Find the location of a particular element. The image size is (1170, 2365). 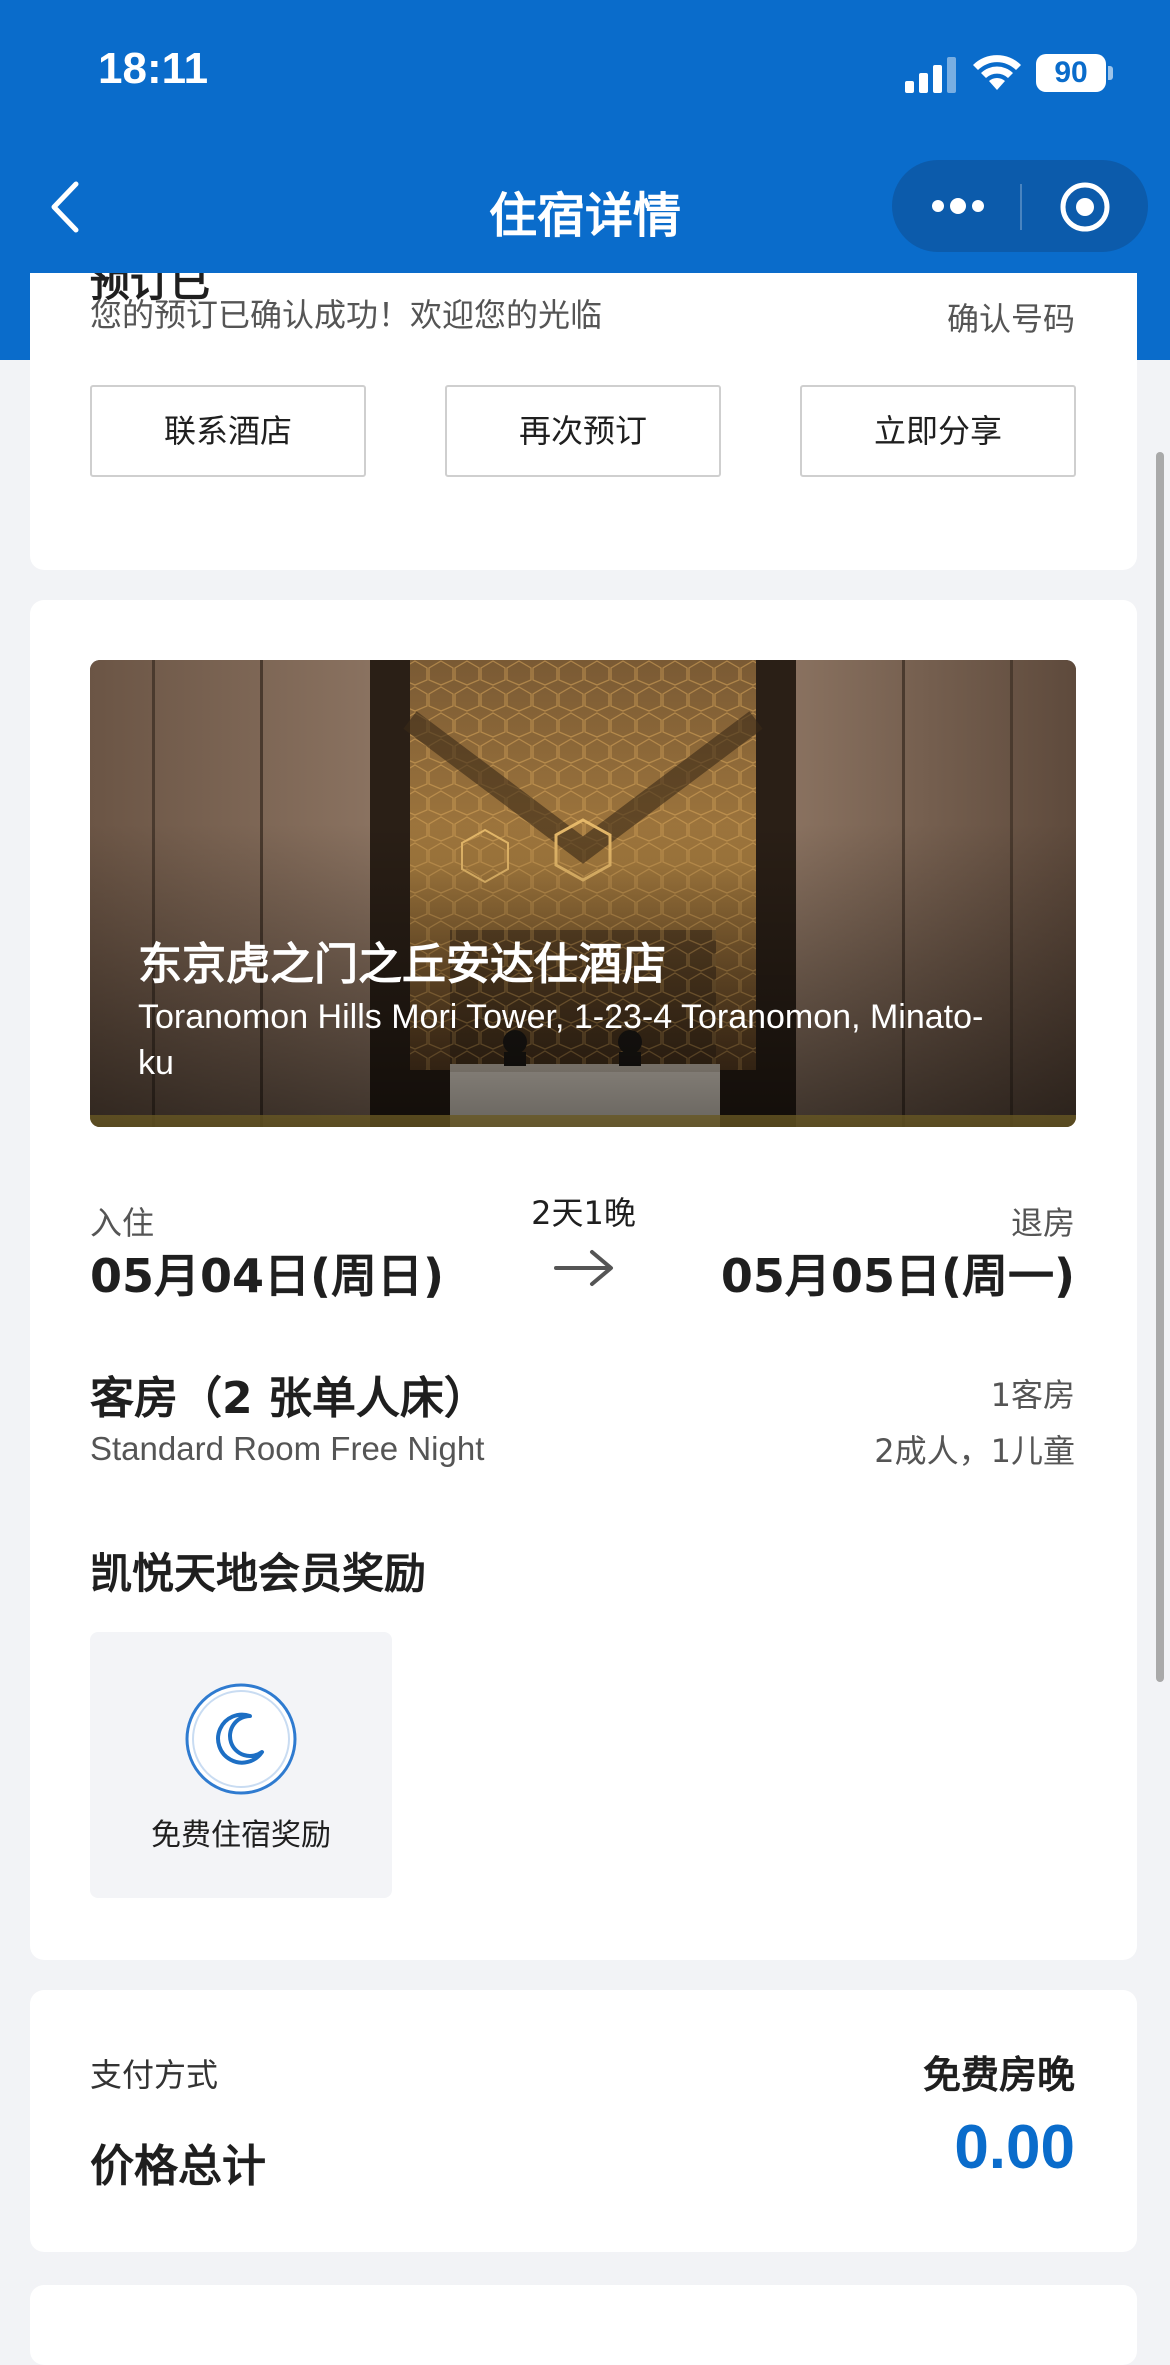

wifi-icon is located at coordinates (997, 72).